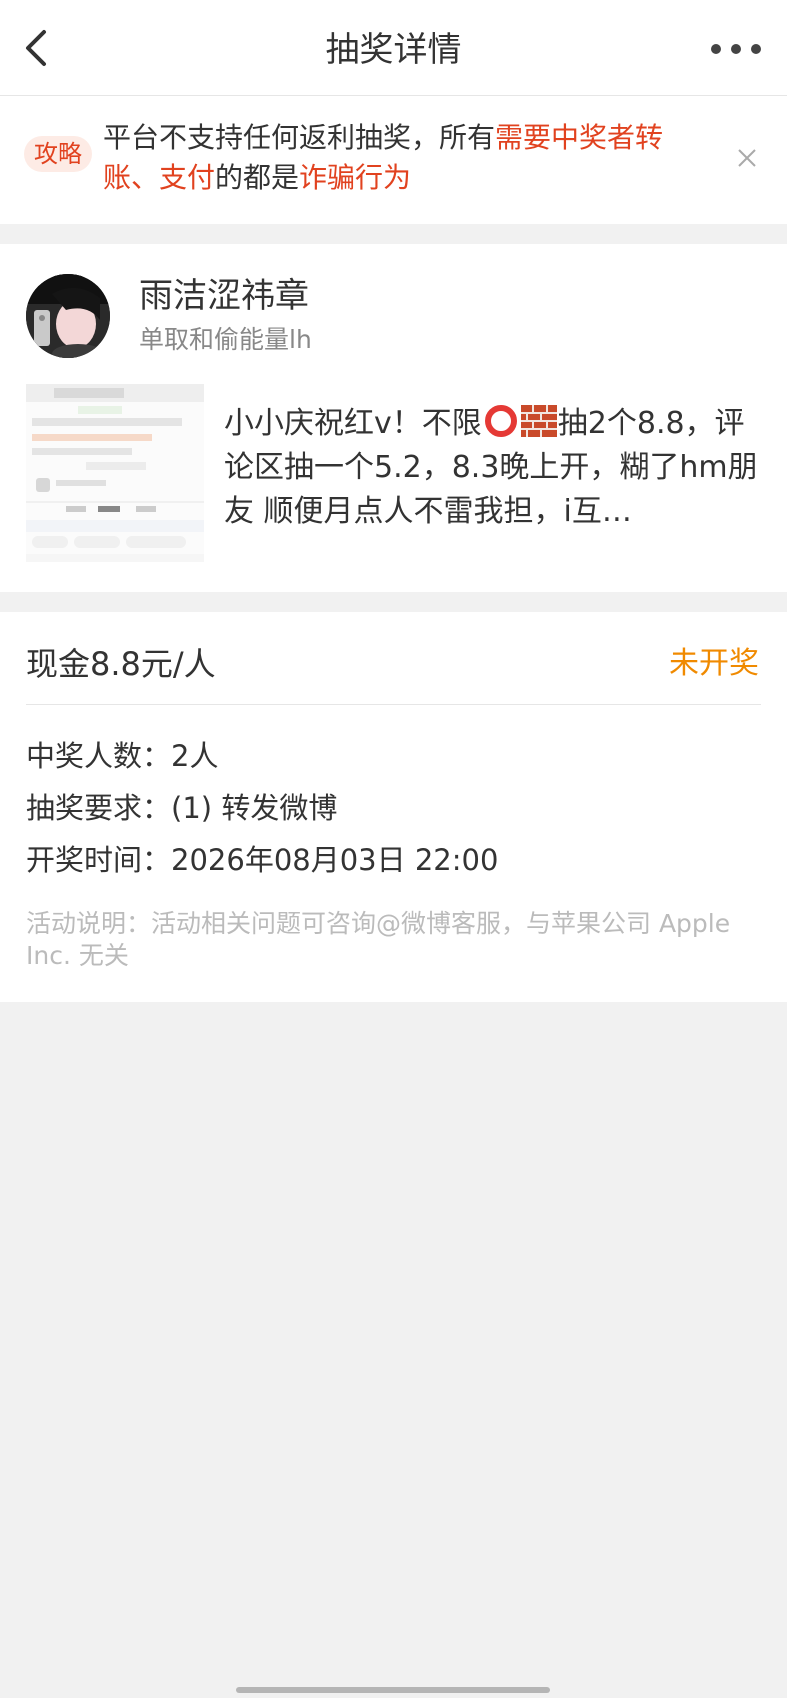 The height and width of the screenshot is (1698, 787). I want to click on profile-screenshot-image, so click(115, 473).